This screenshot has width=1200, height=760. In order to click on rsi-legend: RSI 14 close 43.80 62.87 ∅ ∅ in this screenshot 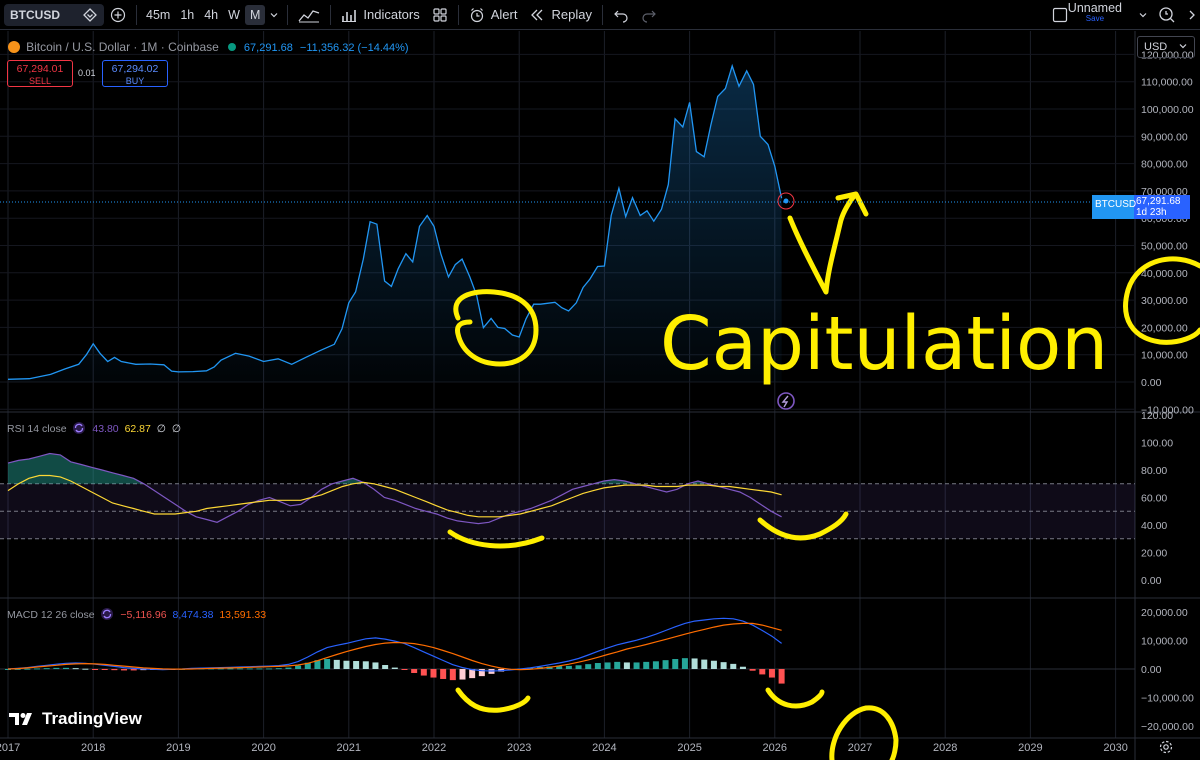, I will do `click(94, 428)`.